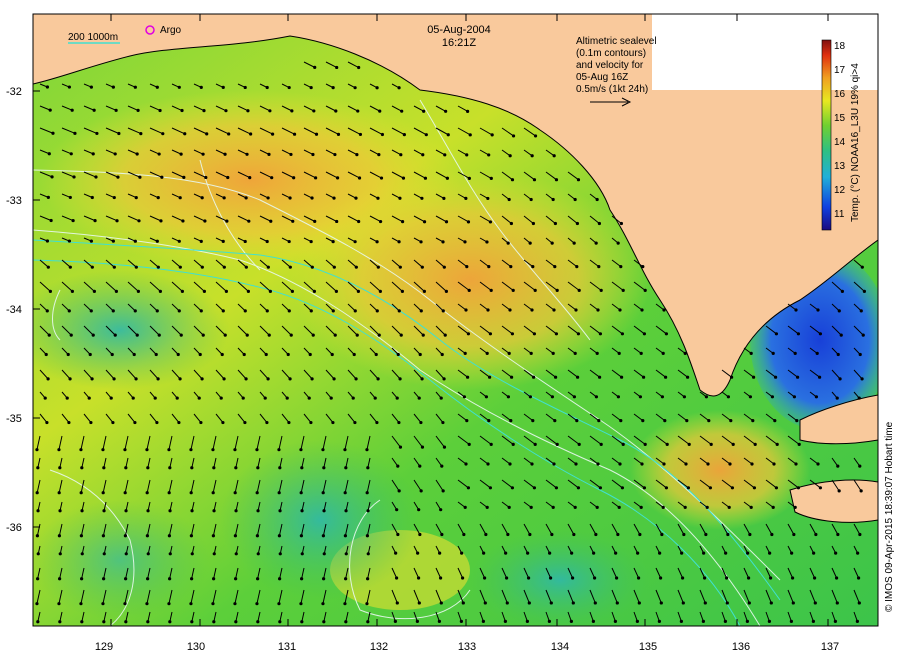 The height and width of the screenshot is (660, 900). I want to click on cool-water-region, so click(131, 330).